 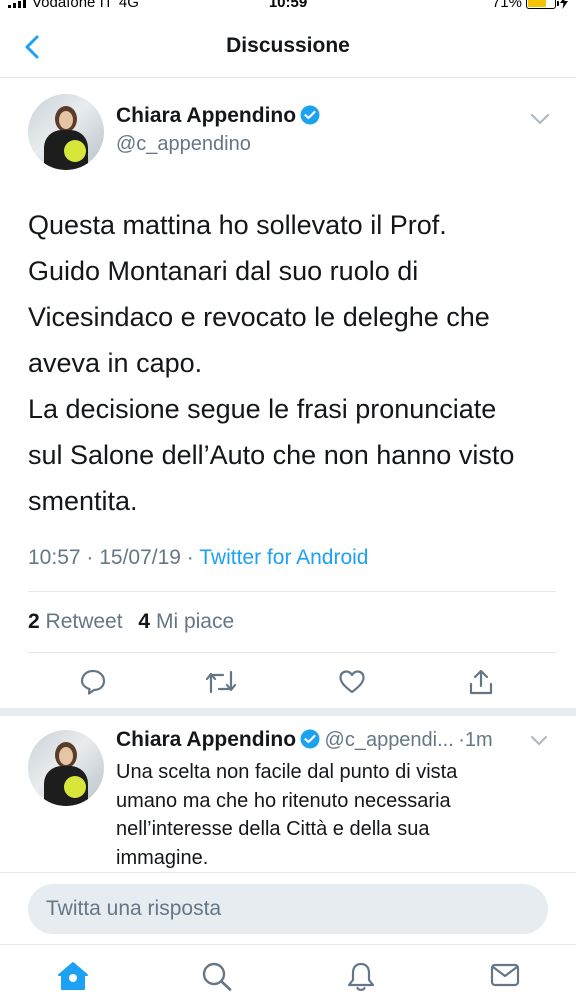 I want to click on nav-bar: Discussione, so click(x=288, y=46).